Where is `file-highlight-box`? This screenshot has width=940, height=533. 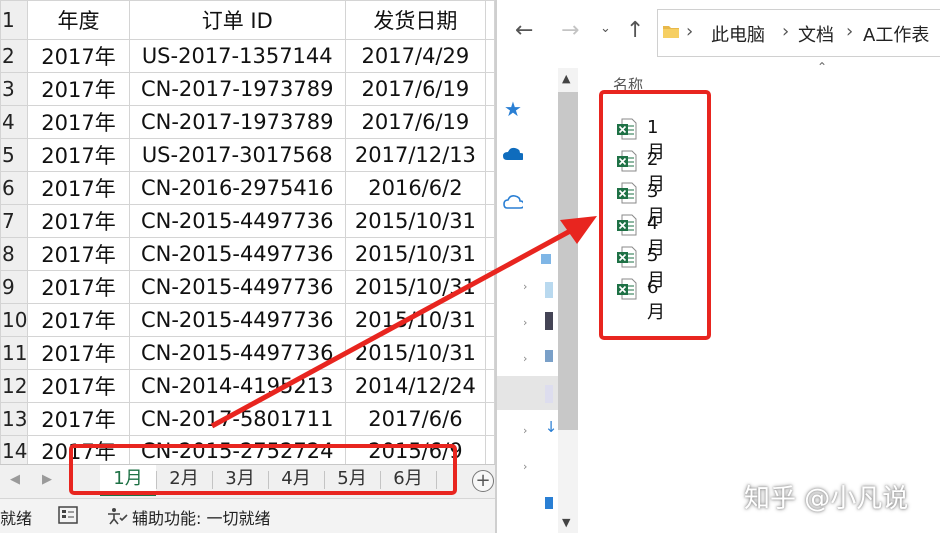
file-highlight-box is located at coordinates (655, 215).